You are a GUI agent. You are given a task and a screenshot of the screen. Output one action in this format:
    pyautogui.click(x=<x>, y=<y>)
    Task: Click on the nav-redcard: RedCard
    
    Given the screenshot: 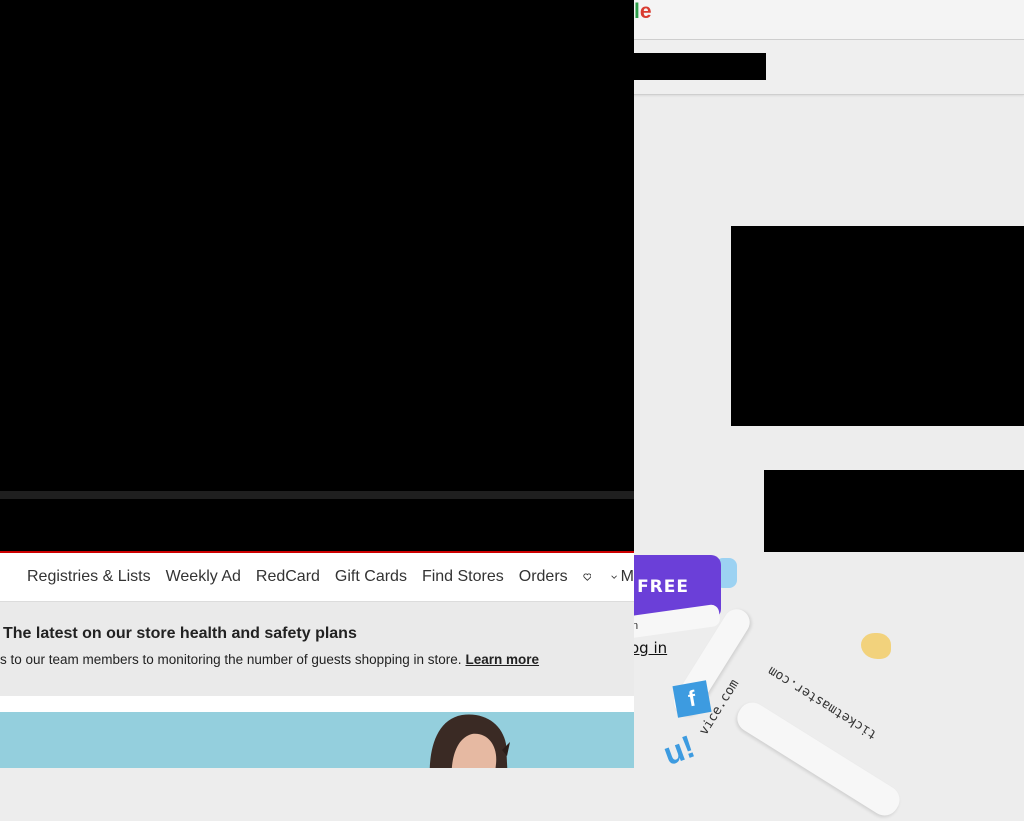 What is the action you would take?
    pyautogui.click(x=288, y=577)
    